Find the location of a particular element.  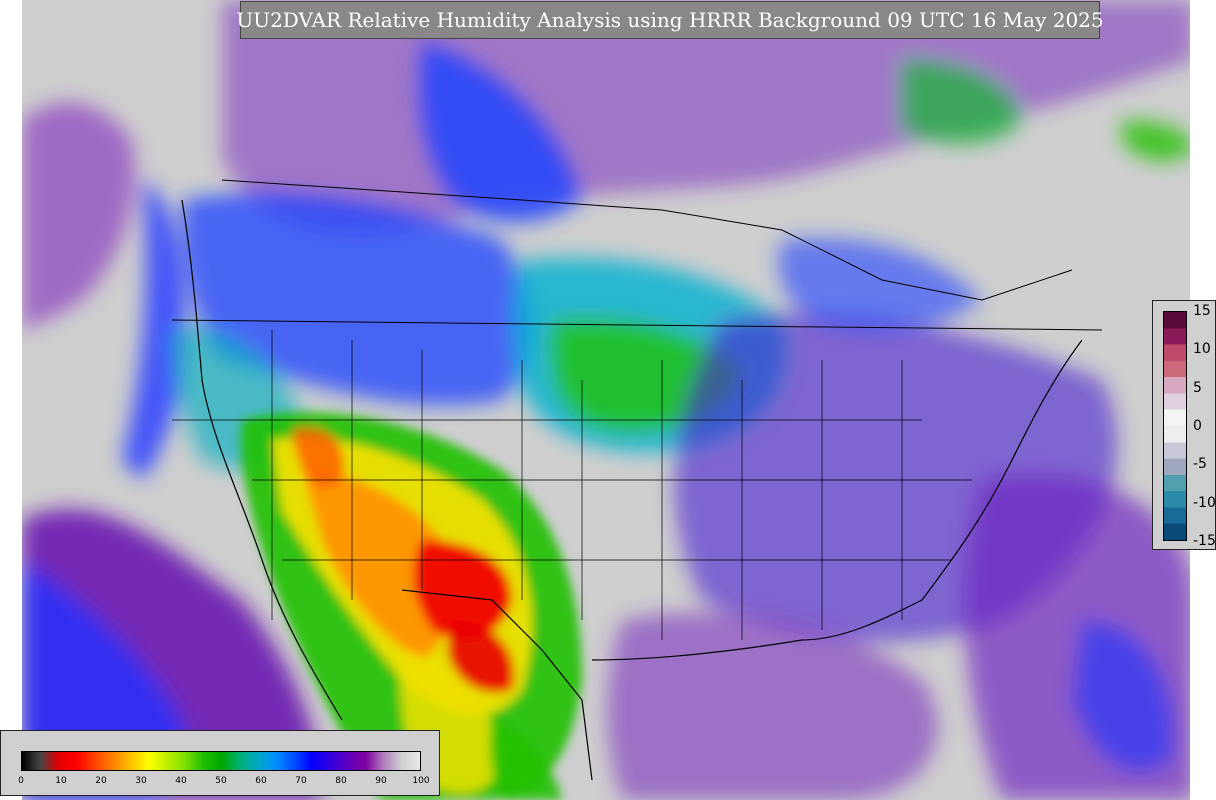

increment-colorbar is located at coordinates (1175, 426).